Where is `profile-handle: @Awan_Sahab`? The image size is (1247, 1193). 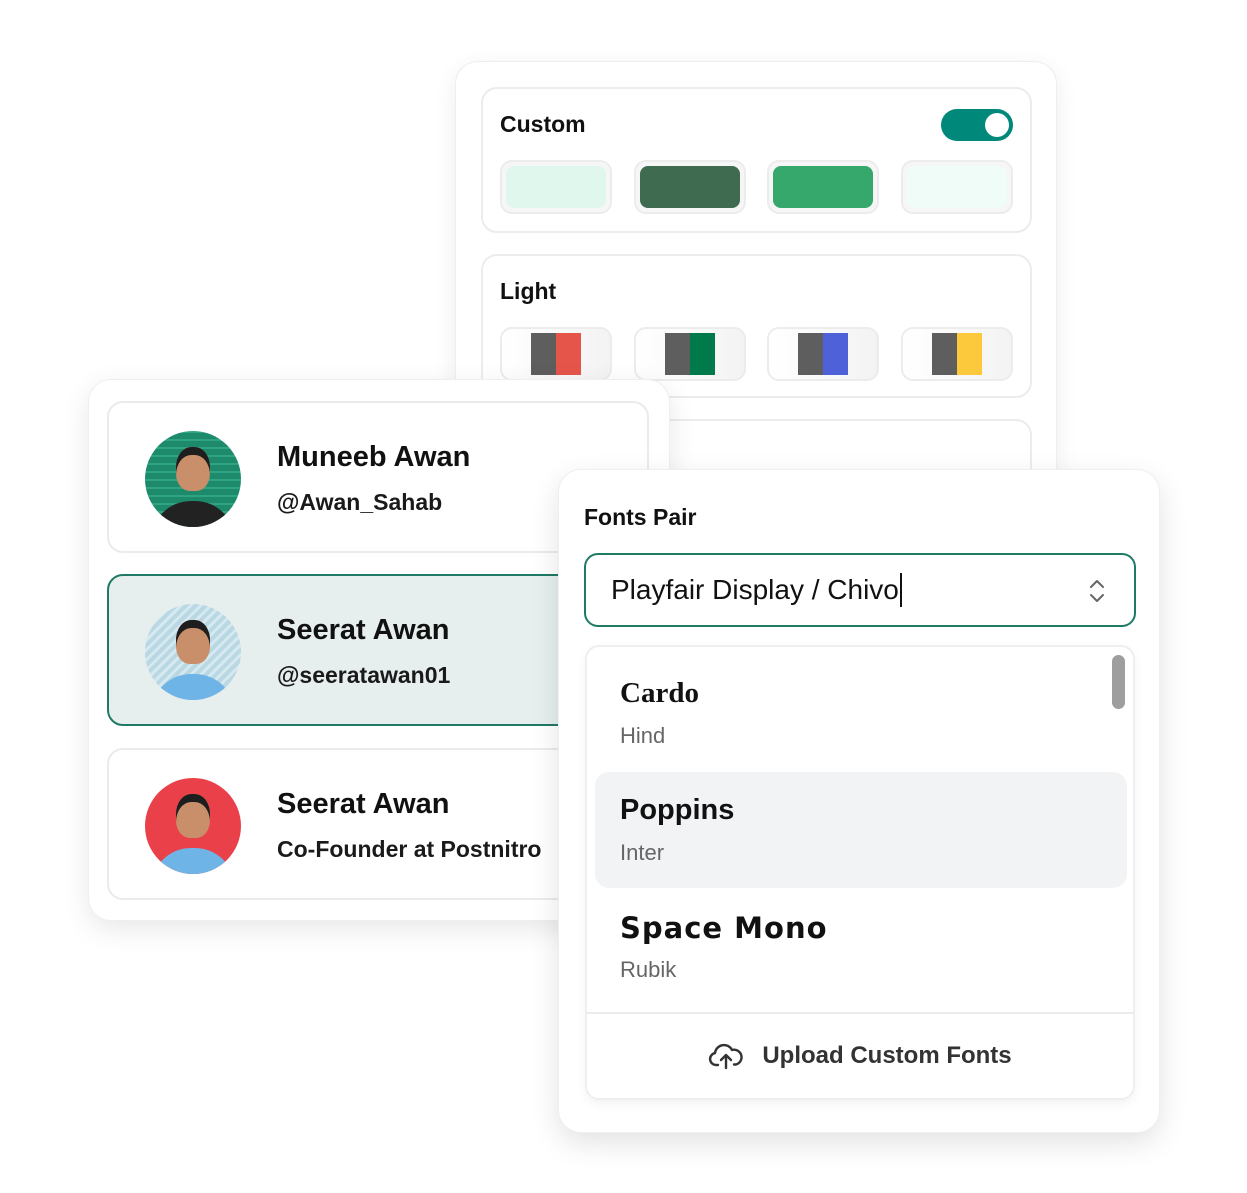
profile-handle: @Awan_Sahab is located at coordinates (360, 502).